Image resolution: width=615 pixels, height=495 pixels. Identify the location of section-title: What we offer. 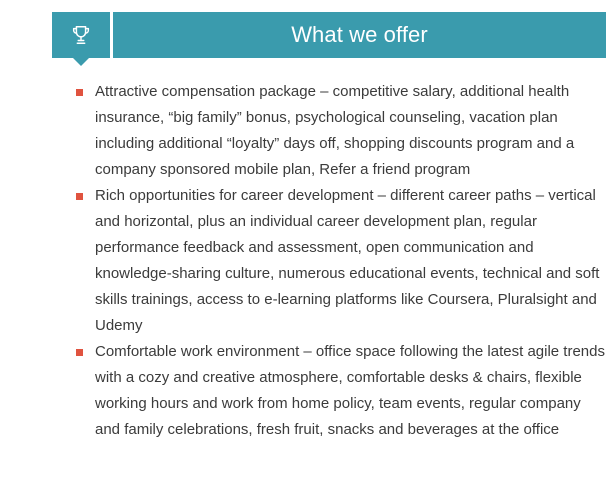
(359, 34).